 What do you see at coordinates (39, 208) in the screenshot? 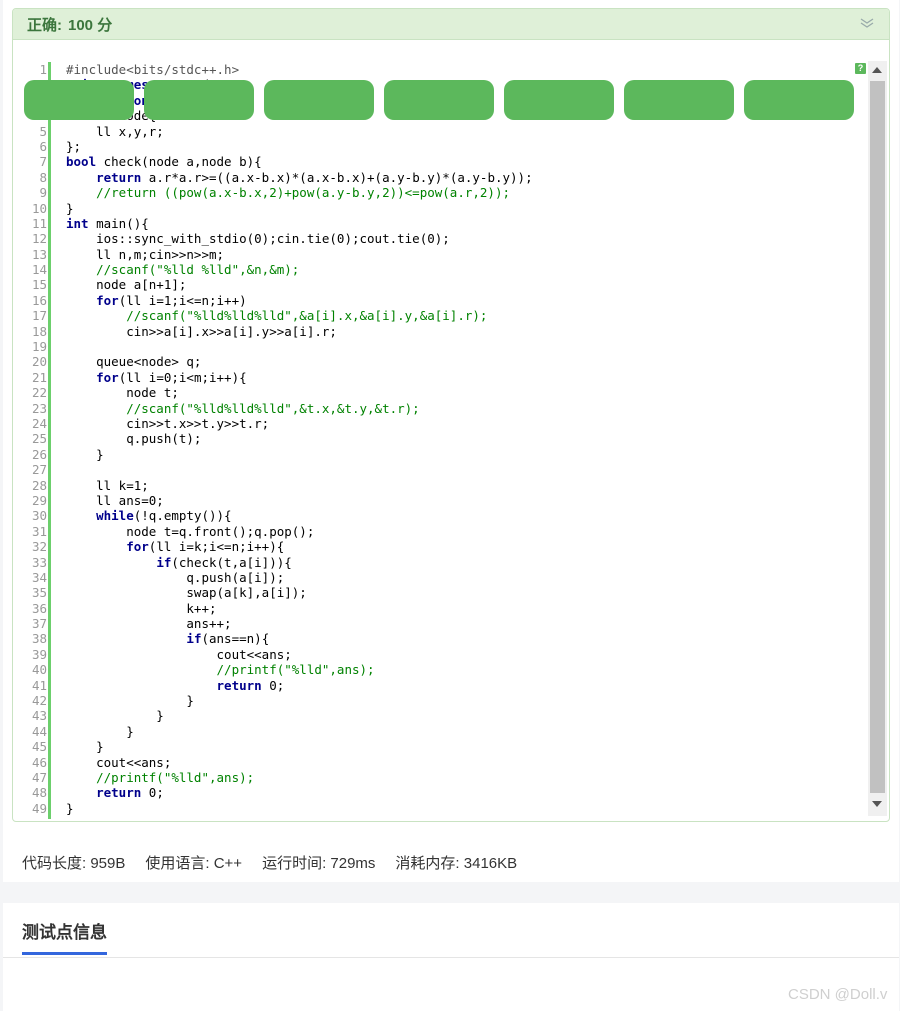
I see `line-number: 10` at bounding box center [39, 208].